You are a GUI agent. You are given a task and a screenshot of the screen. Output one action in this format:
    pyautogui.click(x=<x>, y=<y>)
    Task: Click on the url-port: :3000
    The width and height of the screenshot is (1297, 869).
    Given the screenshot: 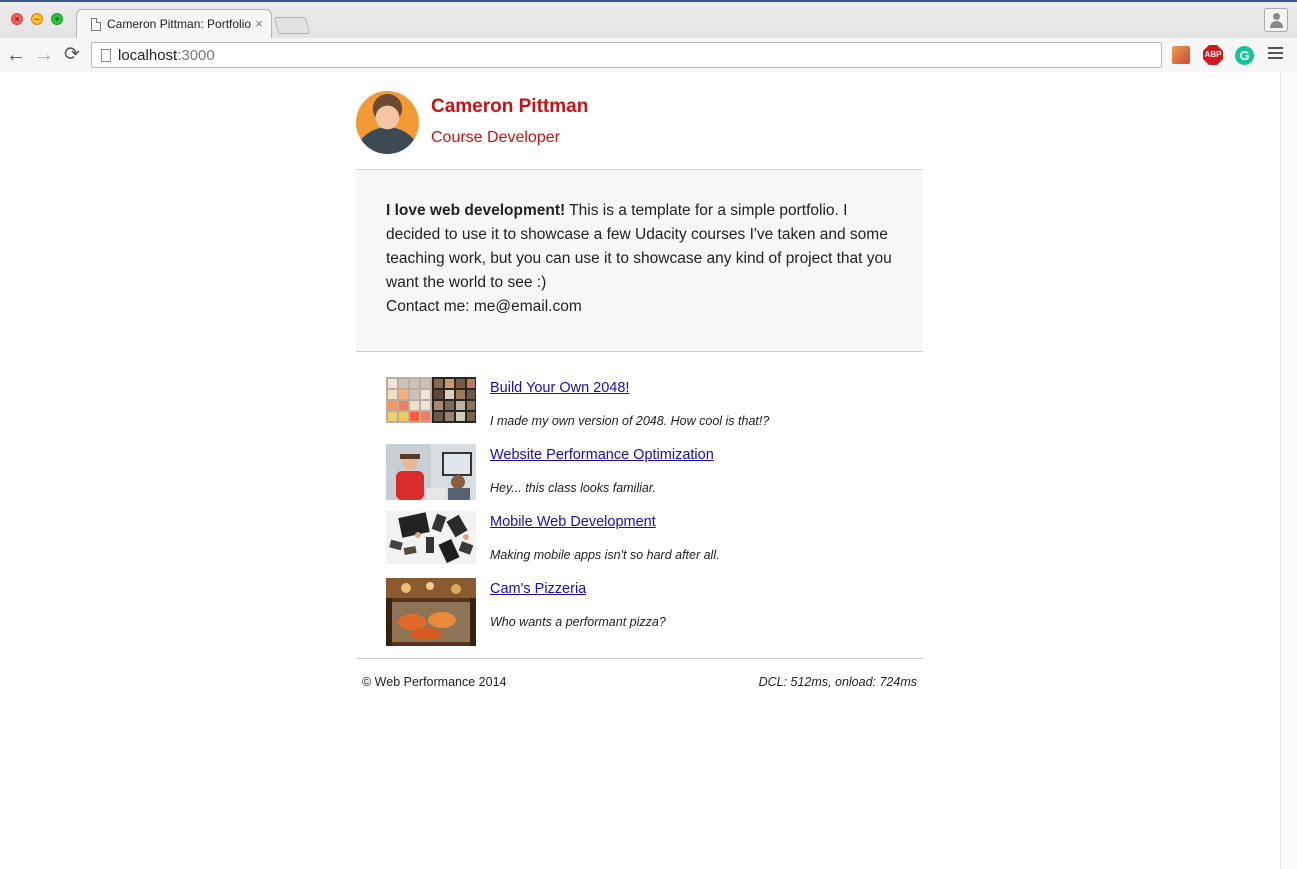 What is the action you would take?
    pyautogui.click(x=196, y=55)
    